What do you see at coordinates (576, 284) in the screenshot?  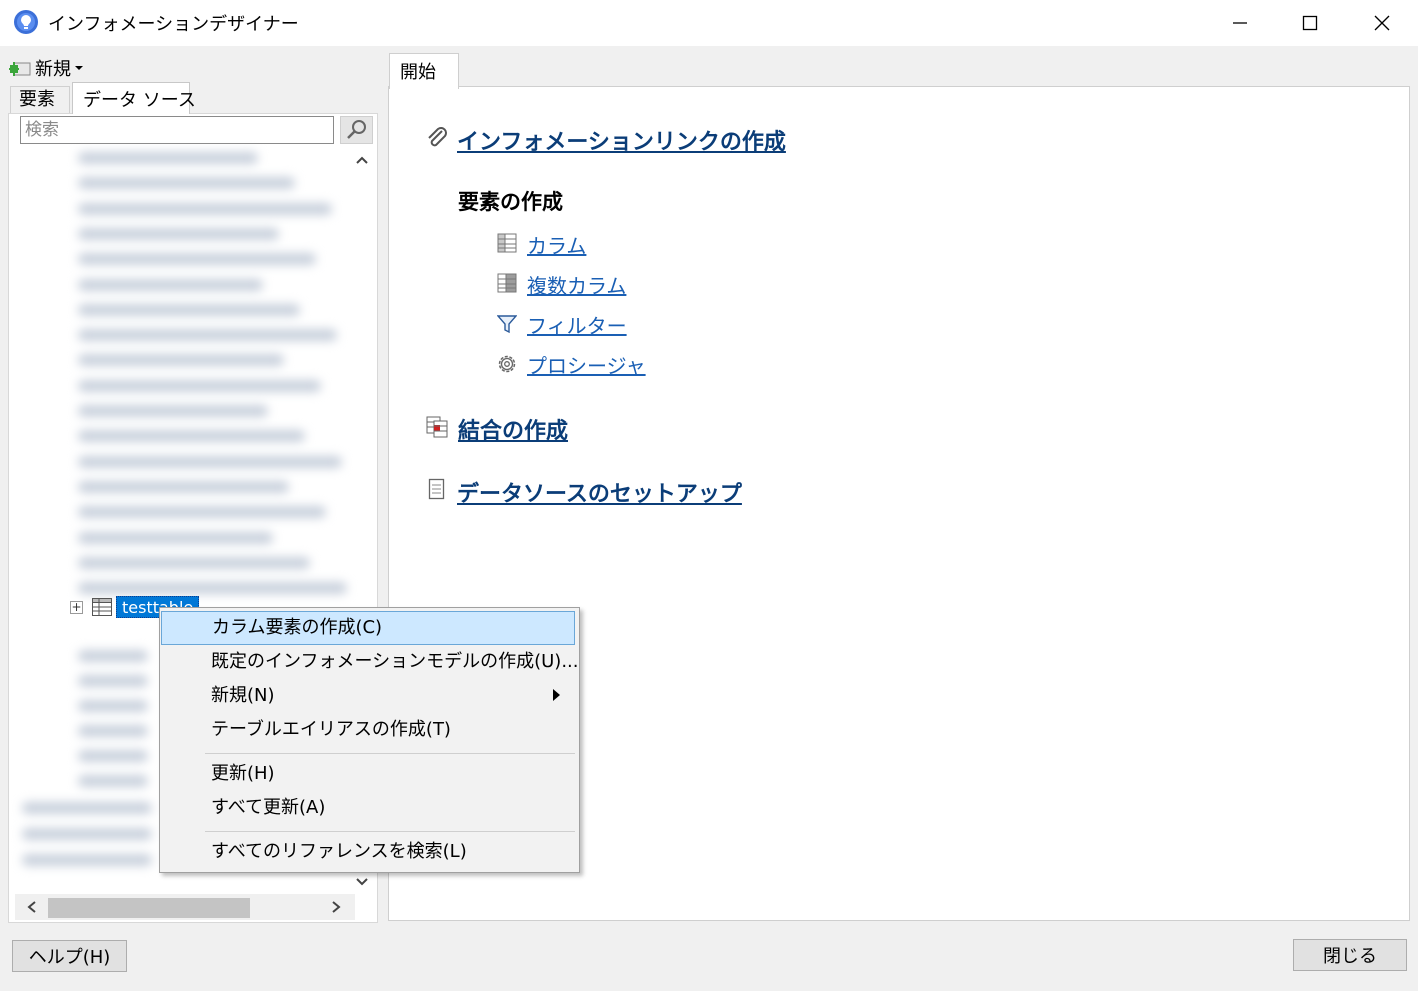 I see `multiple-columns-link: 複数カラム` at bounding box center [576, 284].